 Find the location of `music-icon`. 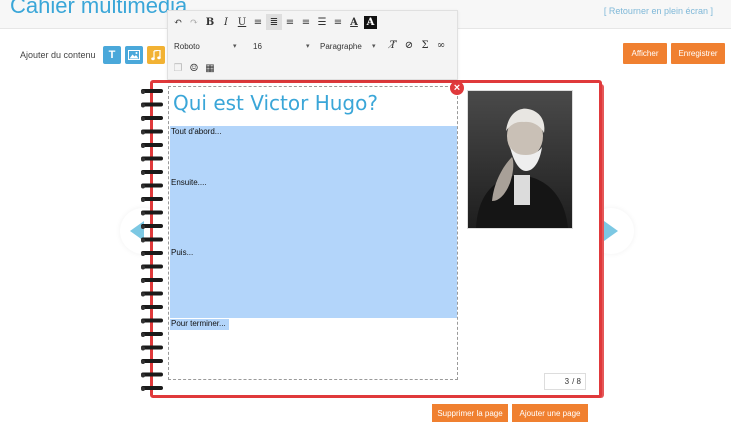

music-icon is located at coordinates (156, 54).